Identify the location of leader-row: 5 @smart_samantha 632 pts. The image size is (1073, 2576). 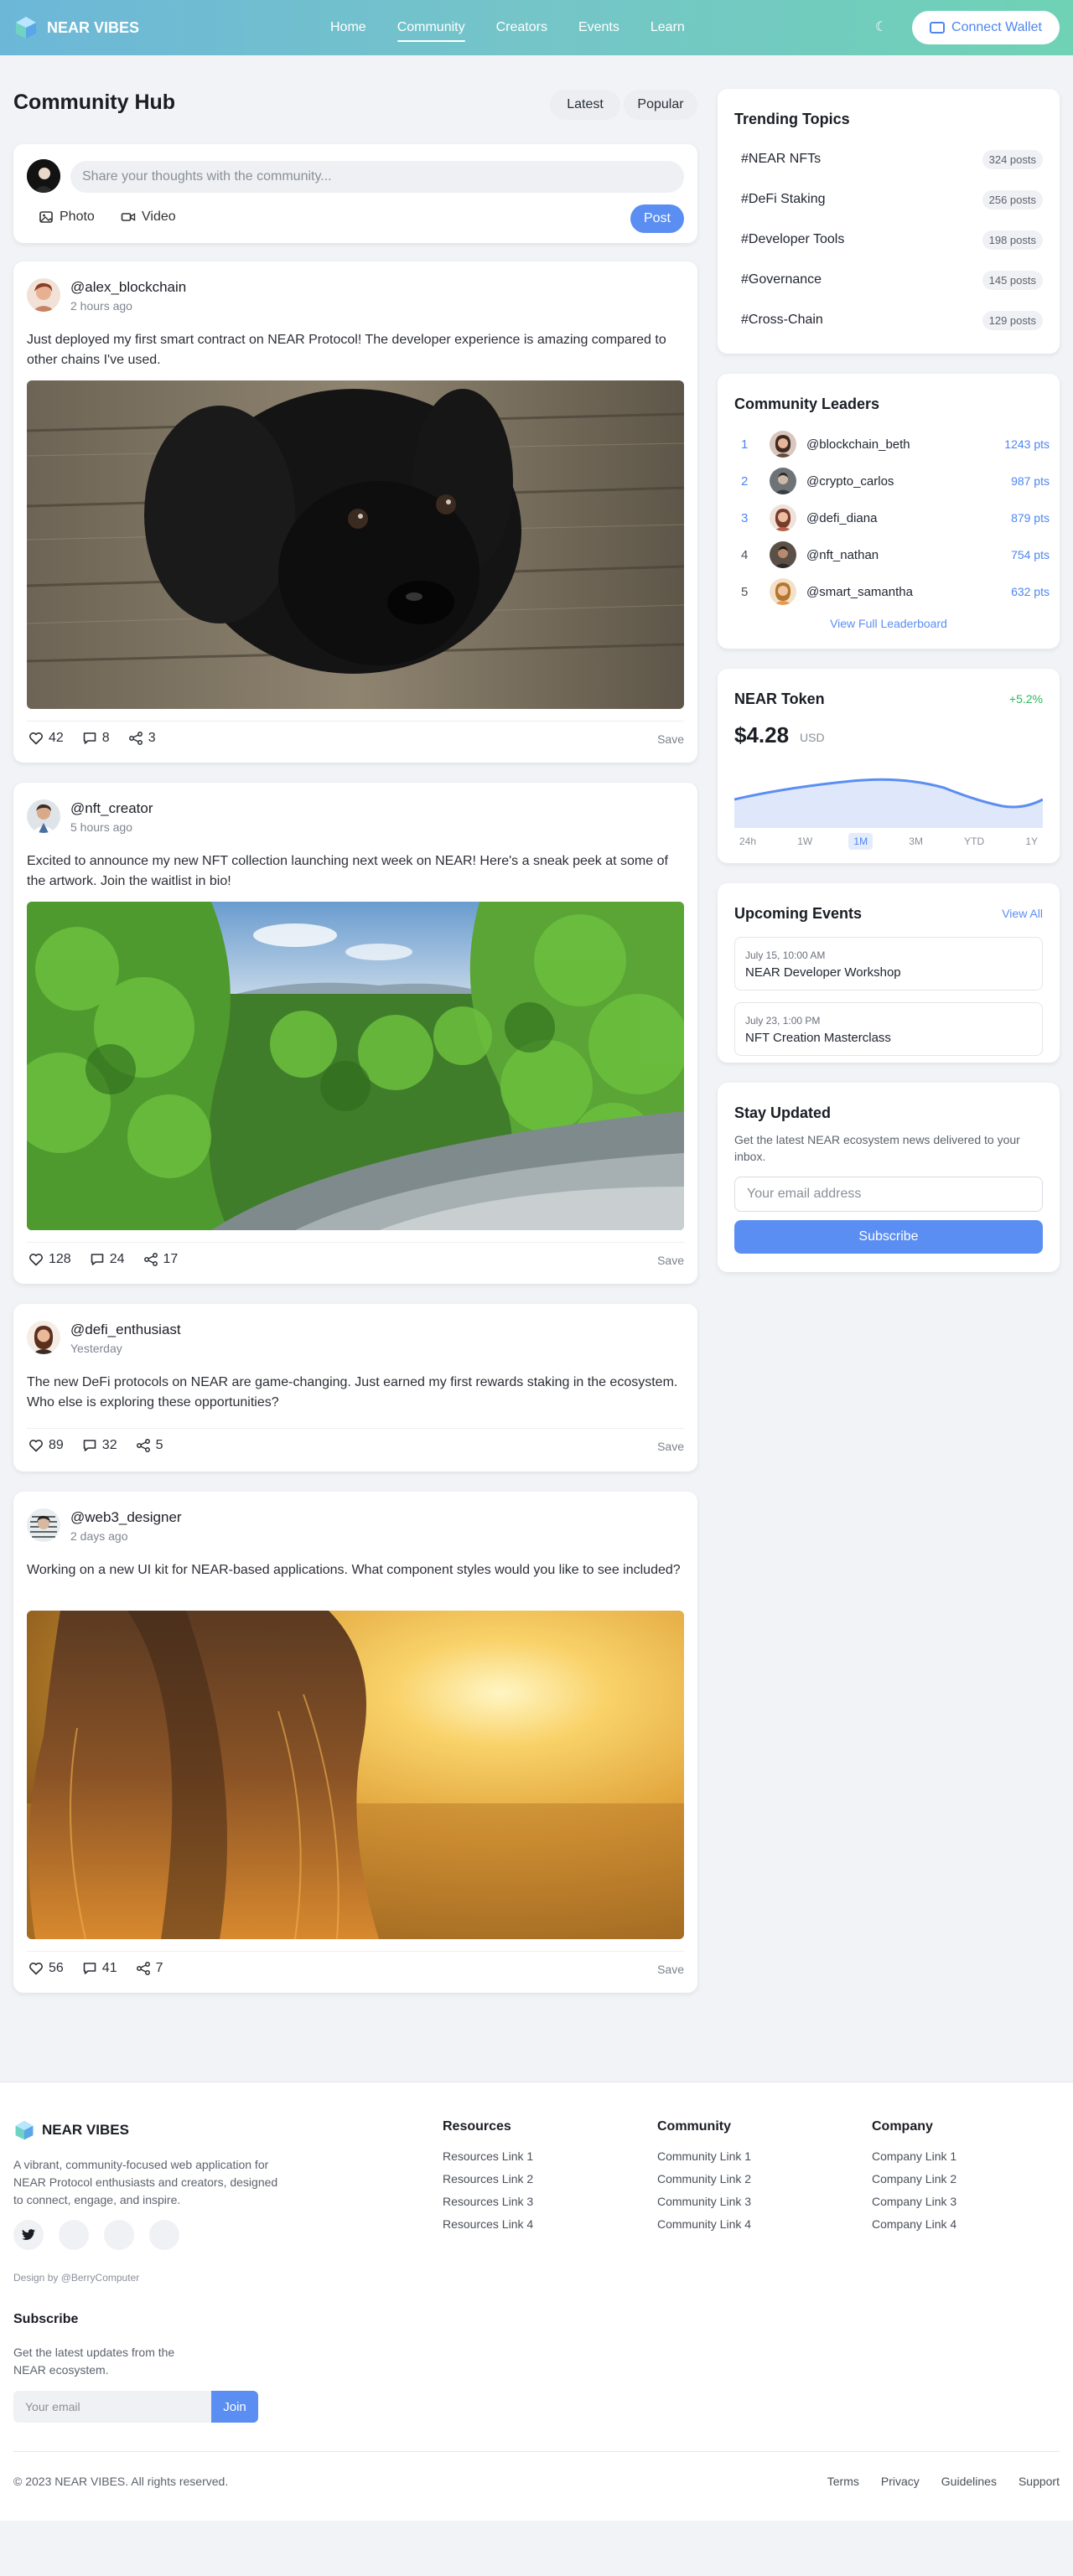
(895, 591).